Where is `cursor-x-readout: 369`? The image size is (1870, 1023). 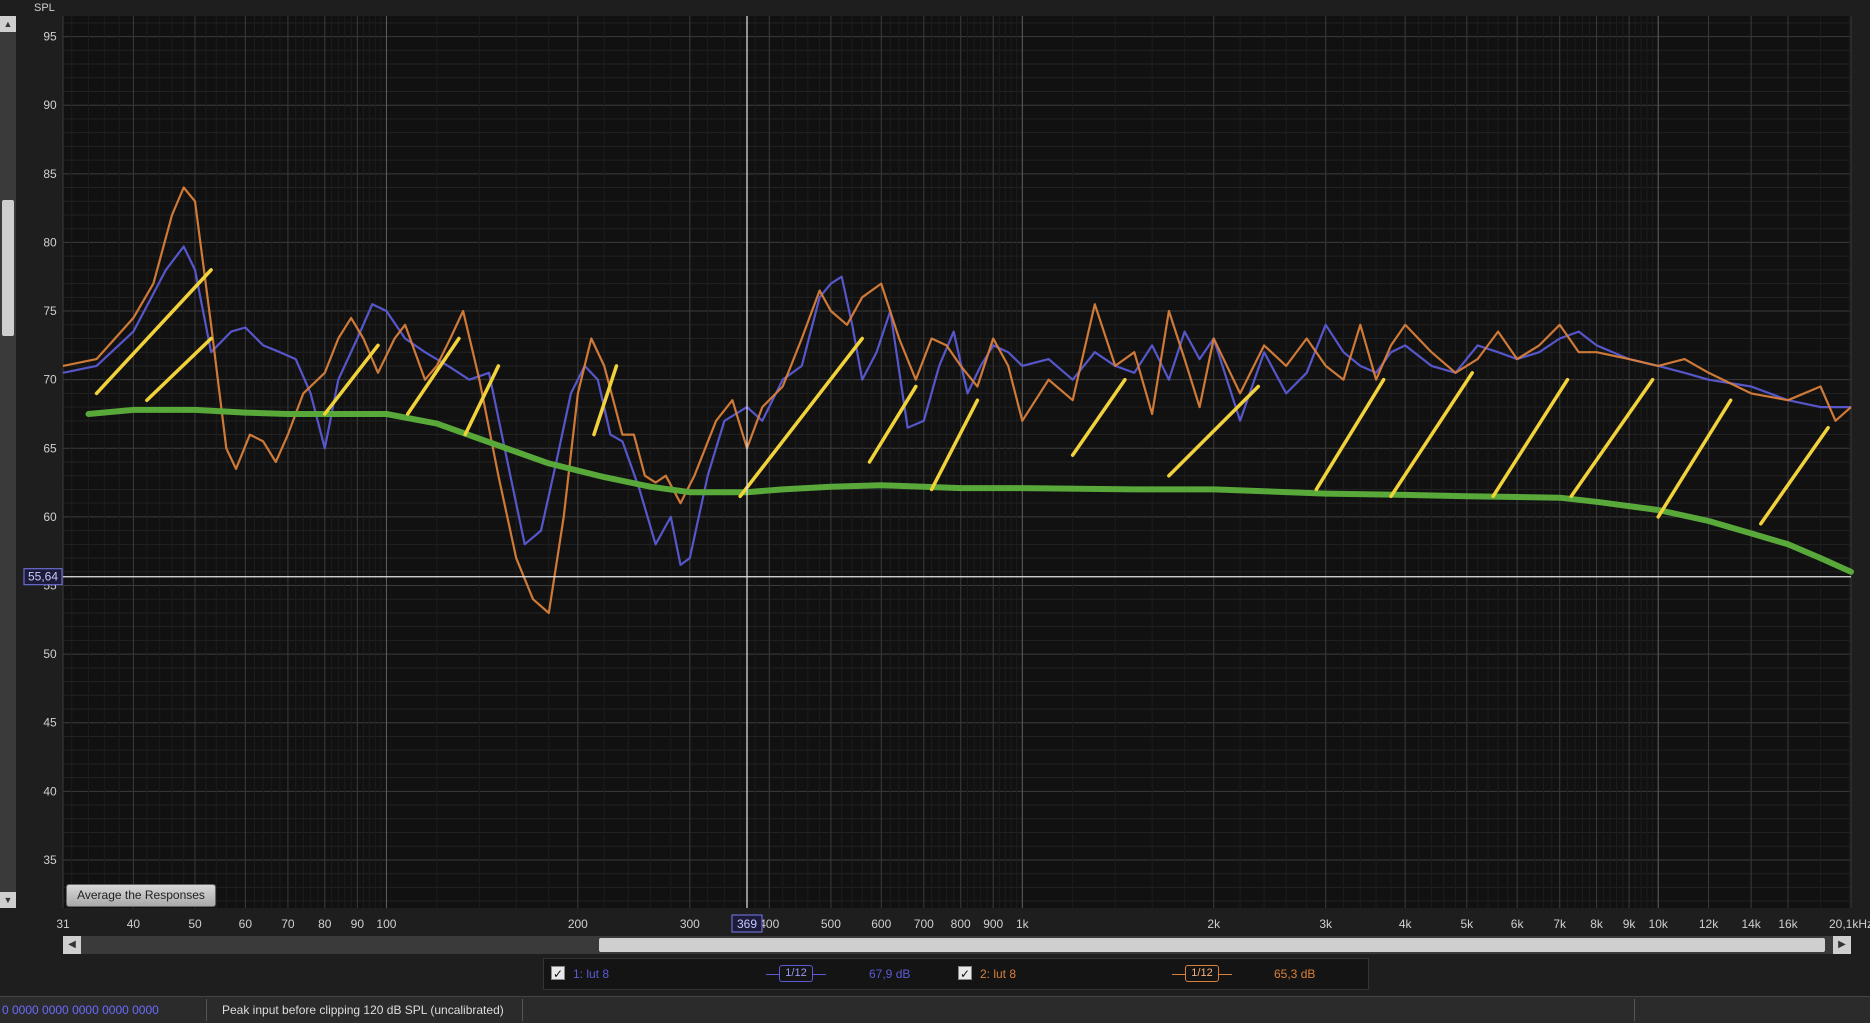 cursor-x-readout: 369 is located at coordinates (747, 924).